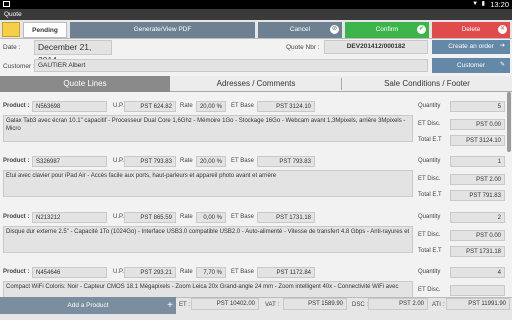 The width and height of the screenshot is (512, 320). What do you see at coordinates (256, 14) in the screenshot?
I see `action-bar: Quote` at bounding box center [256, 14].